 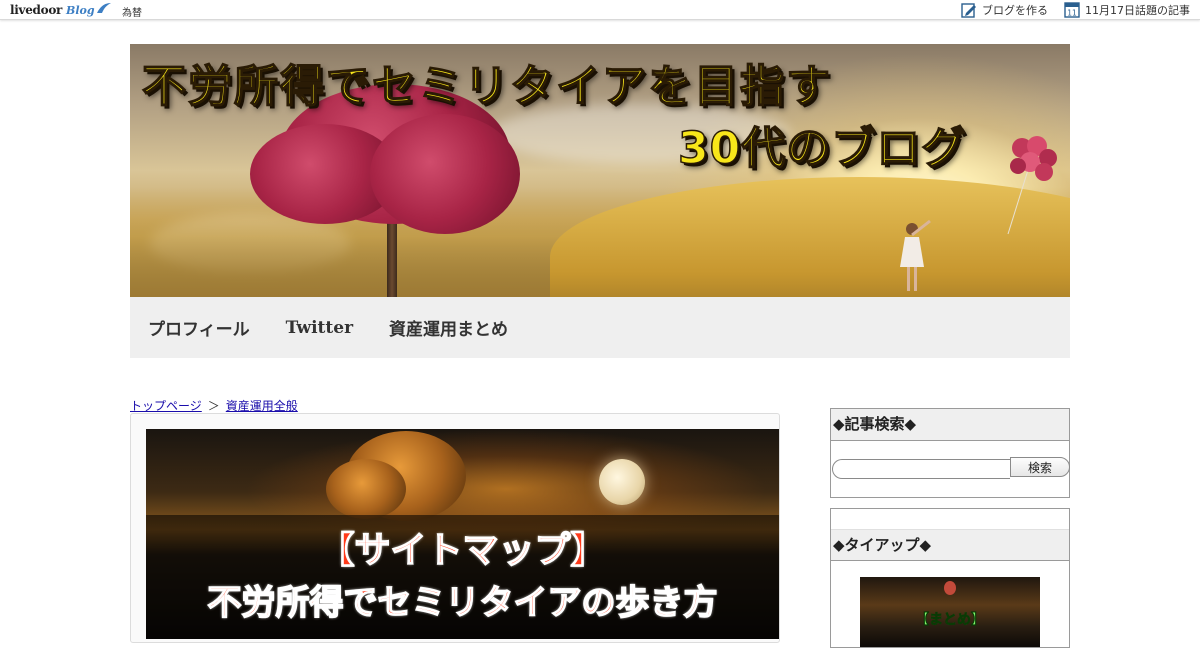 I want to click on moon-graphic, so click(x=622, y=482).